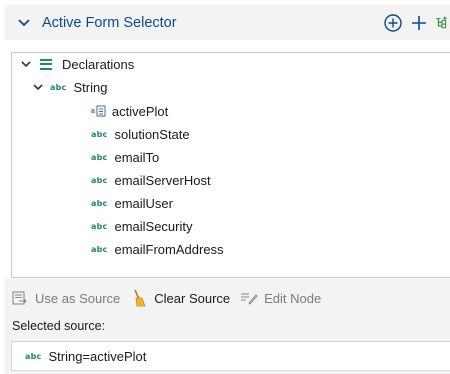 The image size is (450, 374). I want to click on tree-item-label: emailServerHost, so click(162, 180).